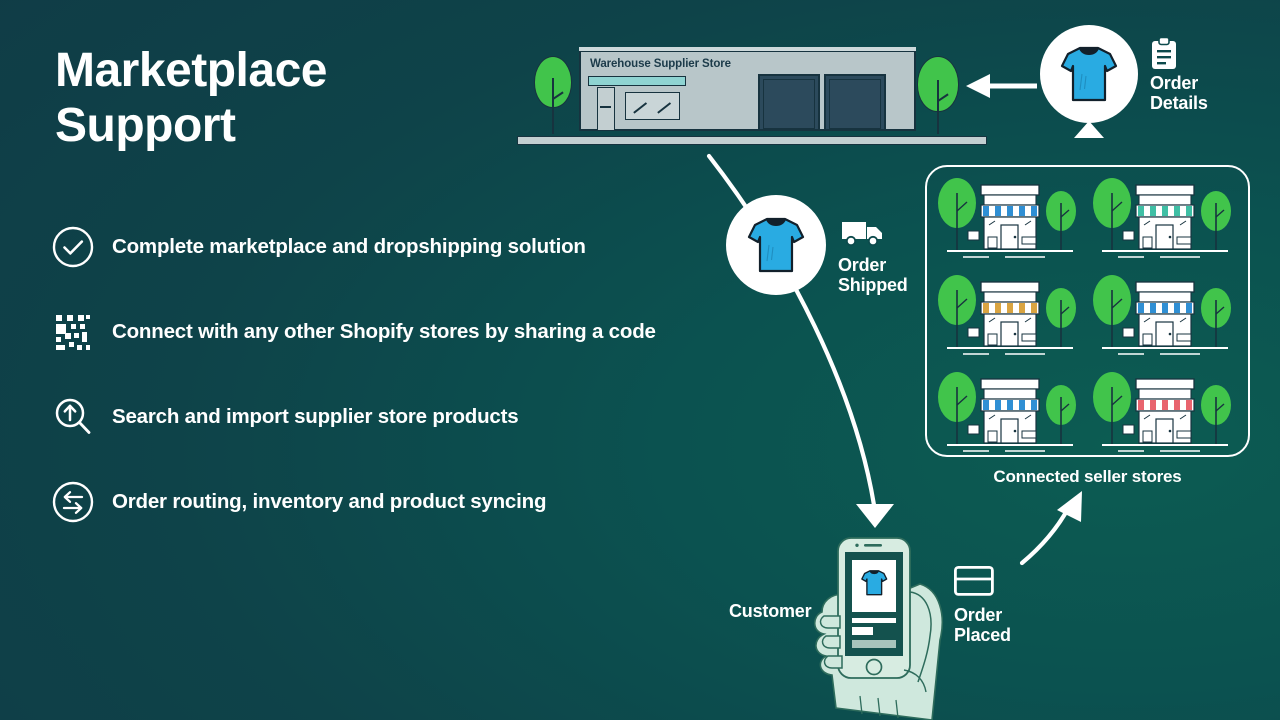  I want to click on warehouse-supplier-store-illustration: Warehouse Supplier Store, so click(752, 87).